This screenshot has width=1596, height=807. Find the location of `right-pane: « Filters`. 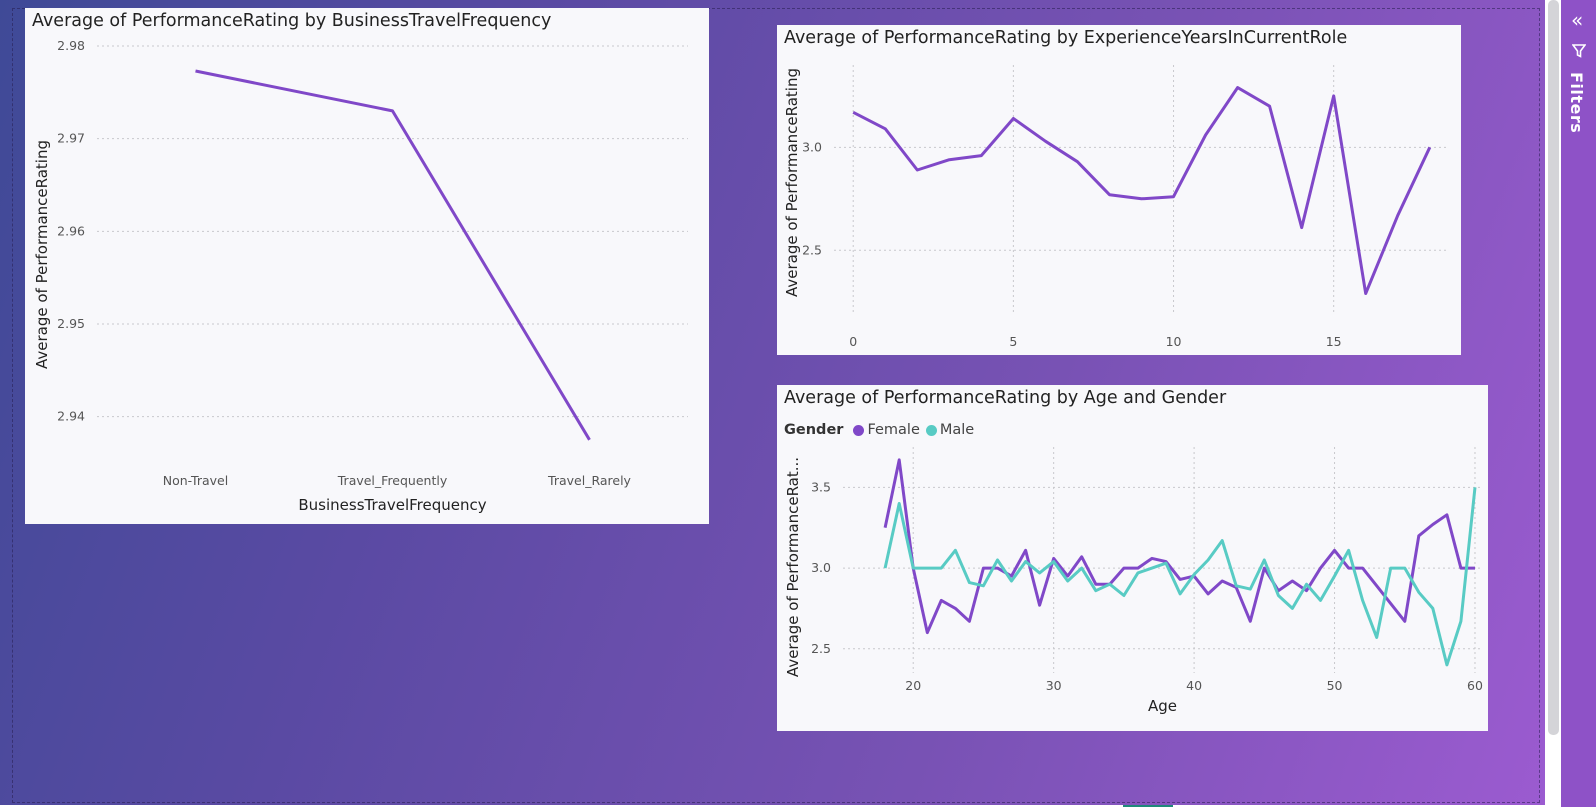

right-pane: « Filters is located at coordinates (1570, 403).